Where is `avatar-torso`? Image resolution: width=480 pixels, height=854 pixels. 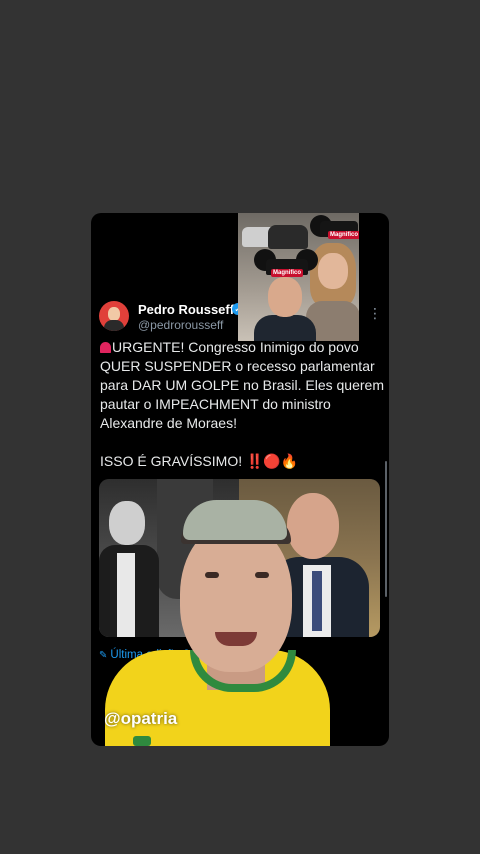
avatar-torso is located at coordinates (114, 325).